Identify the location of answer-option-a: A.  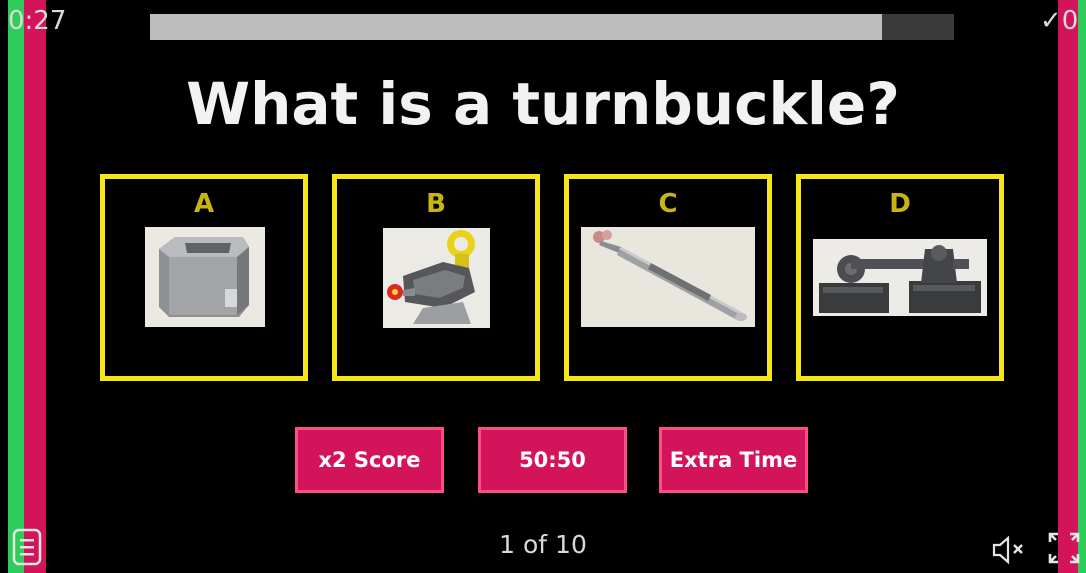
(204, 277).